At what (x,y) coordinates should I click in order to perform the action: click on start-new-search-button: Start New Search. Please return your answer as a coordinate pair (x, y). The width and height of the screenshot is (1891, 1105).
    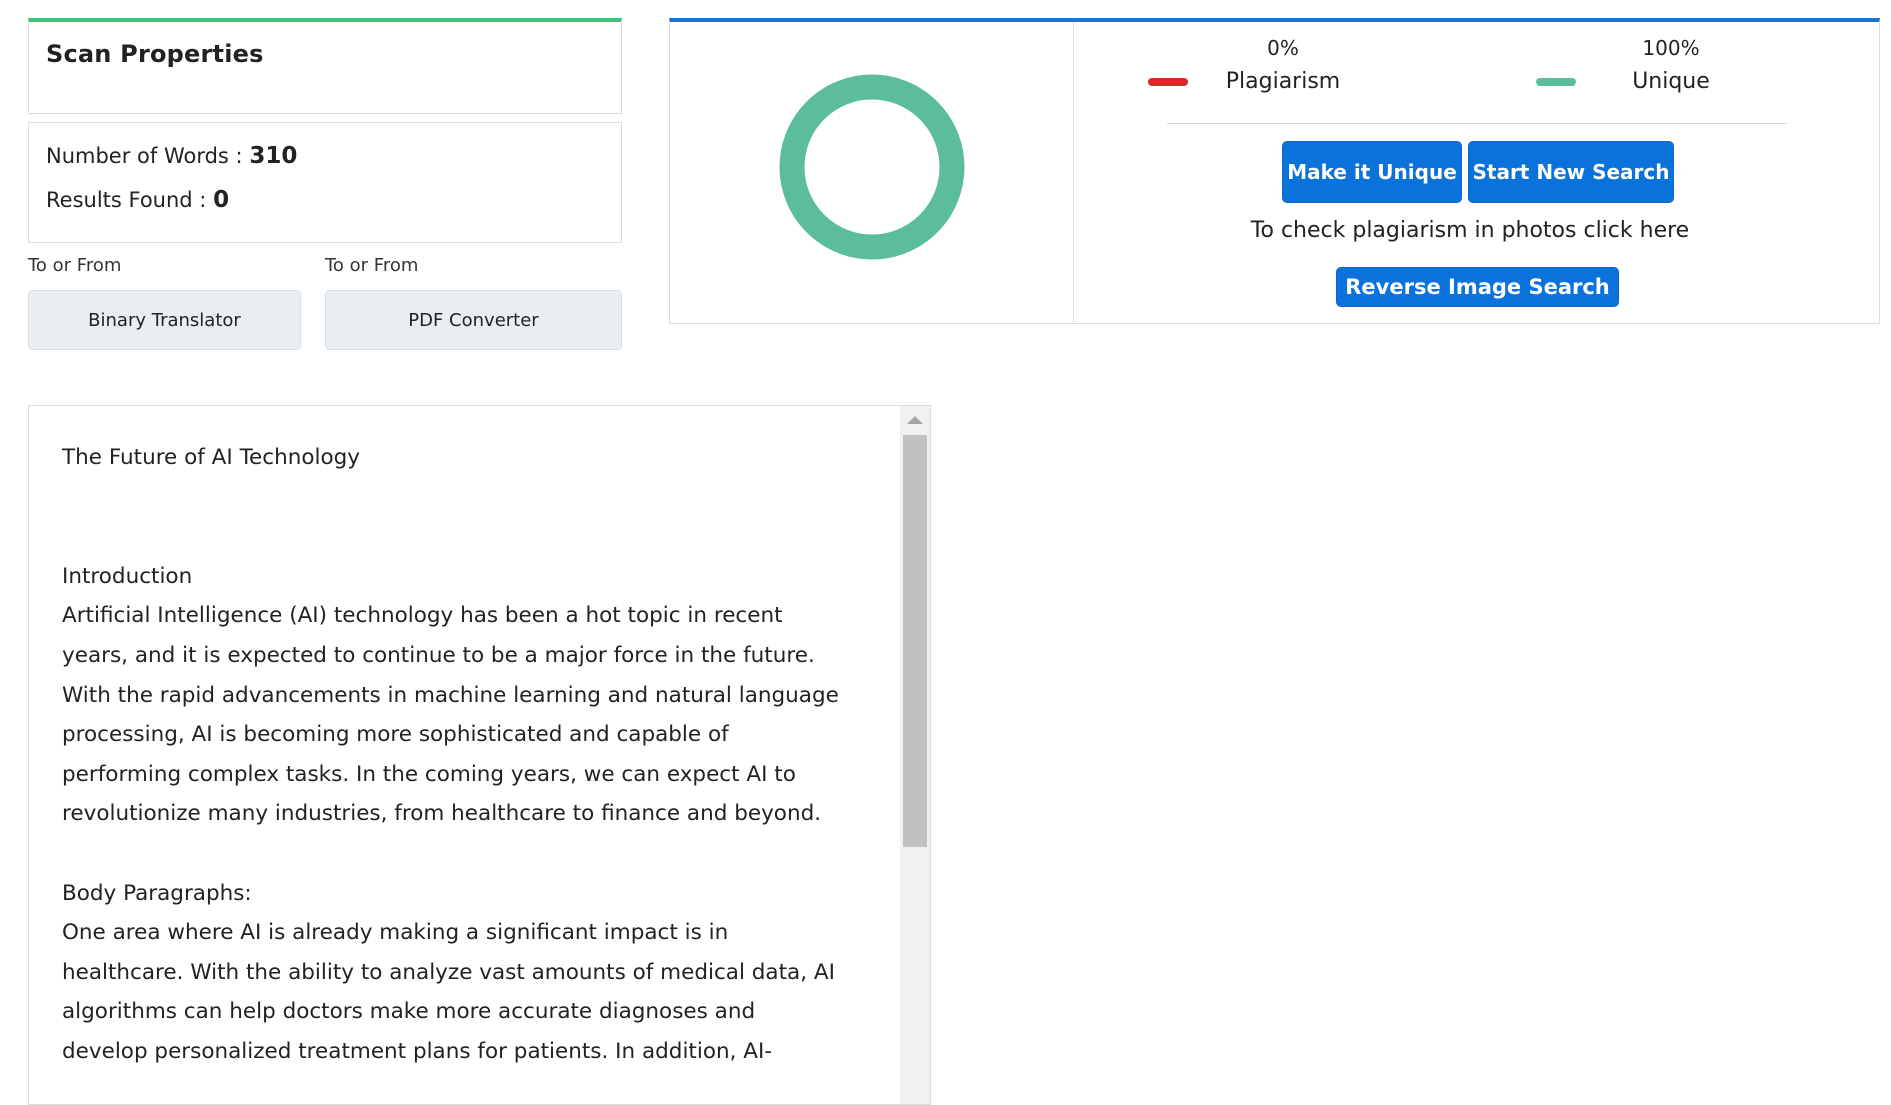
    Looking at the image, I should click on (1571, 172).